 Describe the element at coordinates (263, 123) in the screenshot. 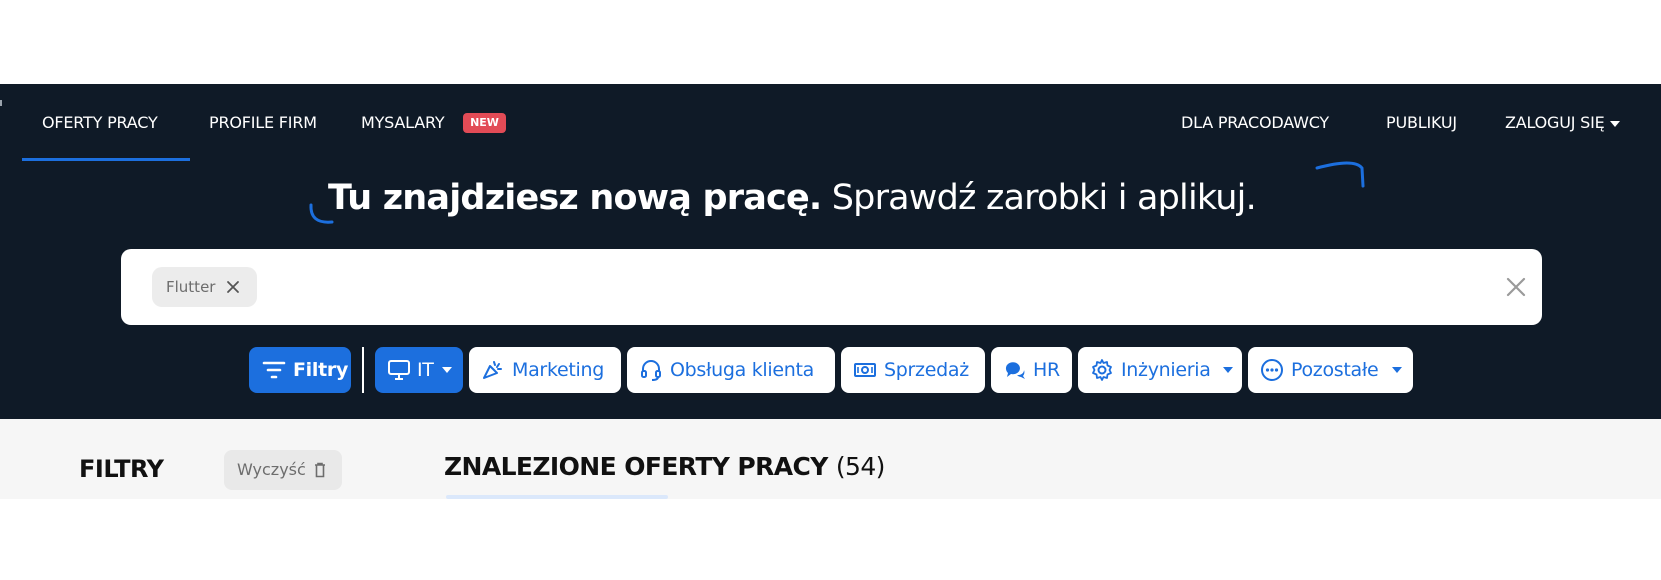

I see `nav-company-profiles: PROFILE FIRM` at that location.